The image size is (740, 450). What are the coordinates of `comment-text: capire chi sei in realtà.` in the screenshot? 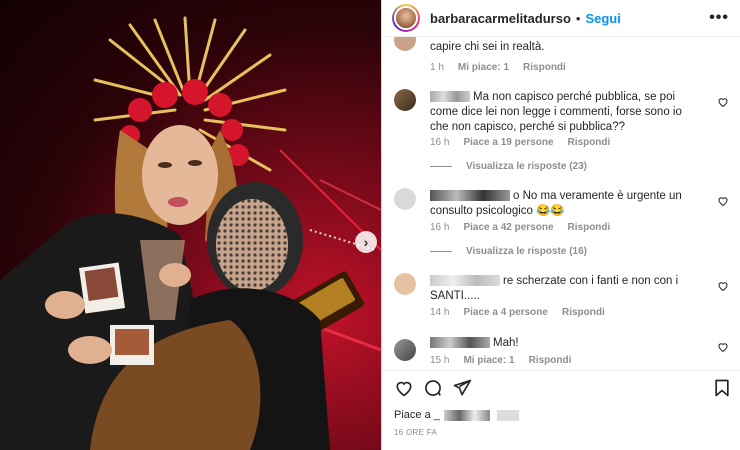 It's located at (487, 47).